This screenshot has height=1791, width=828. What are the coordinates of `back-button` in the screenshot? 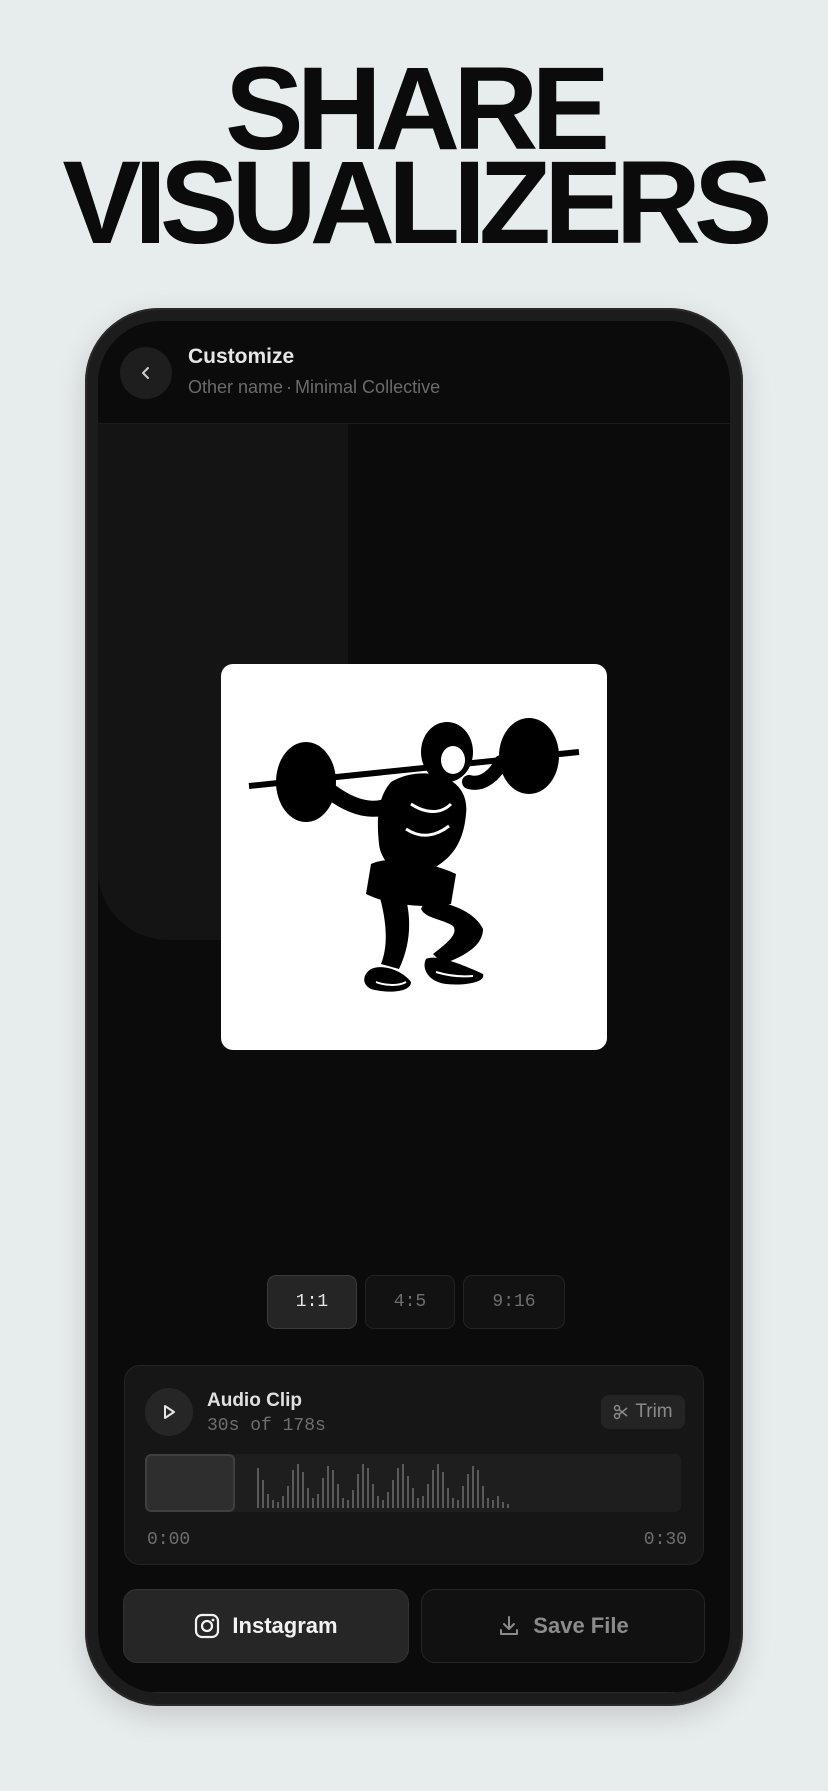 It's located at (146, 373).